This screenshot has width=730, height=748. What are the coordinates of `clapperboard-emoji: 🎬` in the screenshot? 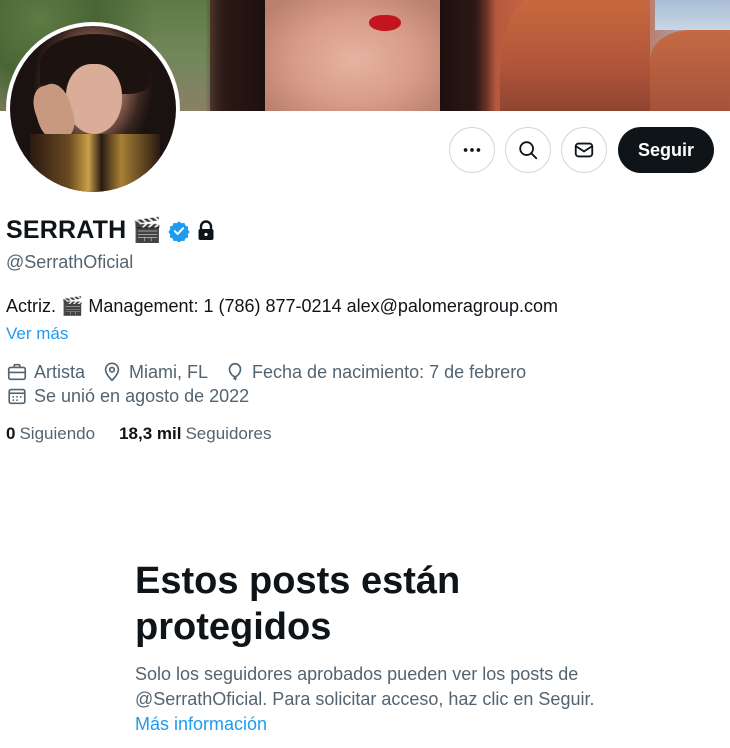 It's located at (147, 230).